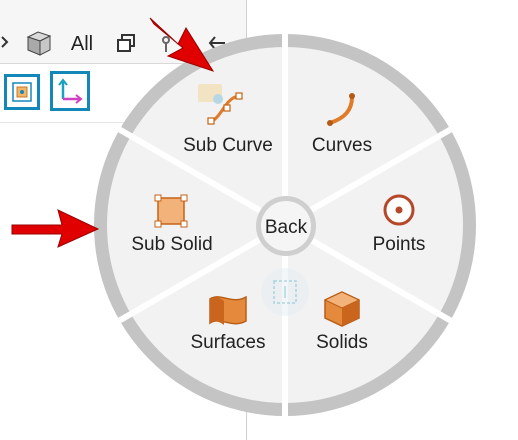  What do you see at coordinates (342, 145) in the screenshot?
I see `curves-label: Curves` at bounding box center [342, 145].